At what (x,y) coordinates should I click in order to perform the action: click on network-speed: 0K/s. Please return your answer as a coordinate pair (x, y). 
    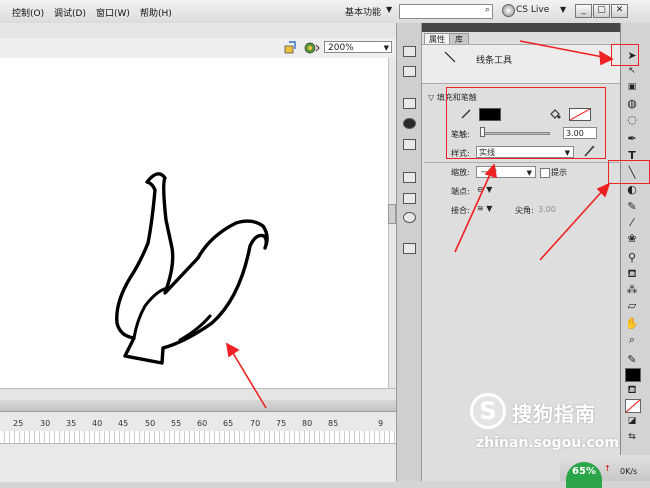
    Looking at the image, I should click on (629, 471).